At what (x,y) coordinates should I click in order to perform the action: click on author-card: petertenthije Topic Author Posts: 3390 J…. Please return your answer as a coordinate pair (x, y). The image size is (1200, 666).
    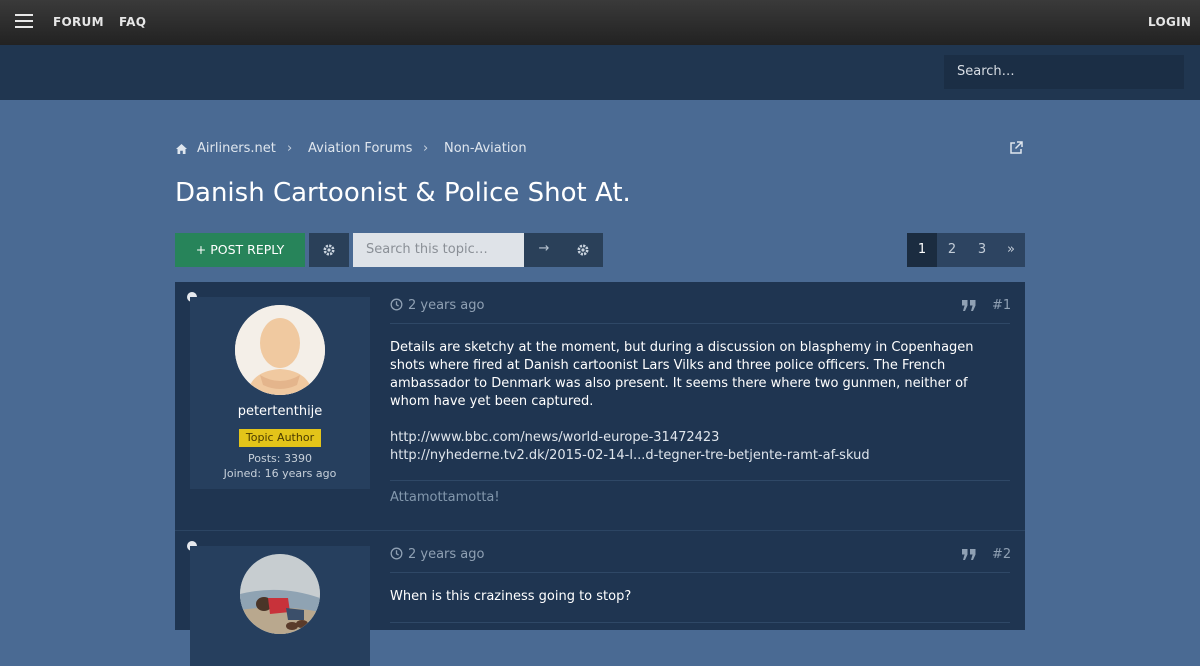
    Looking at the image, I should click on (280, 393).